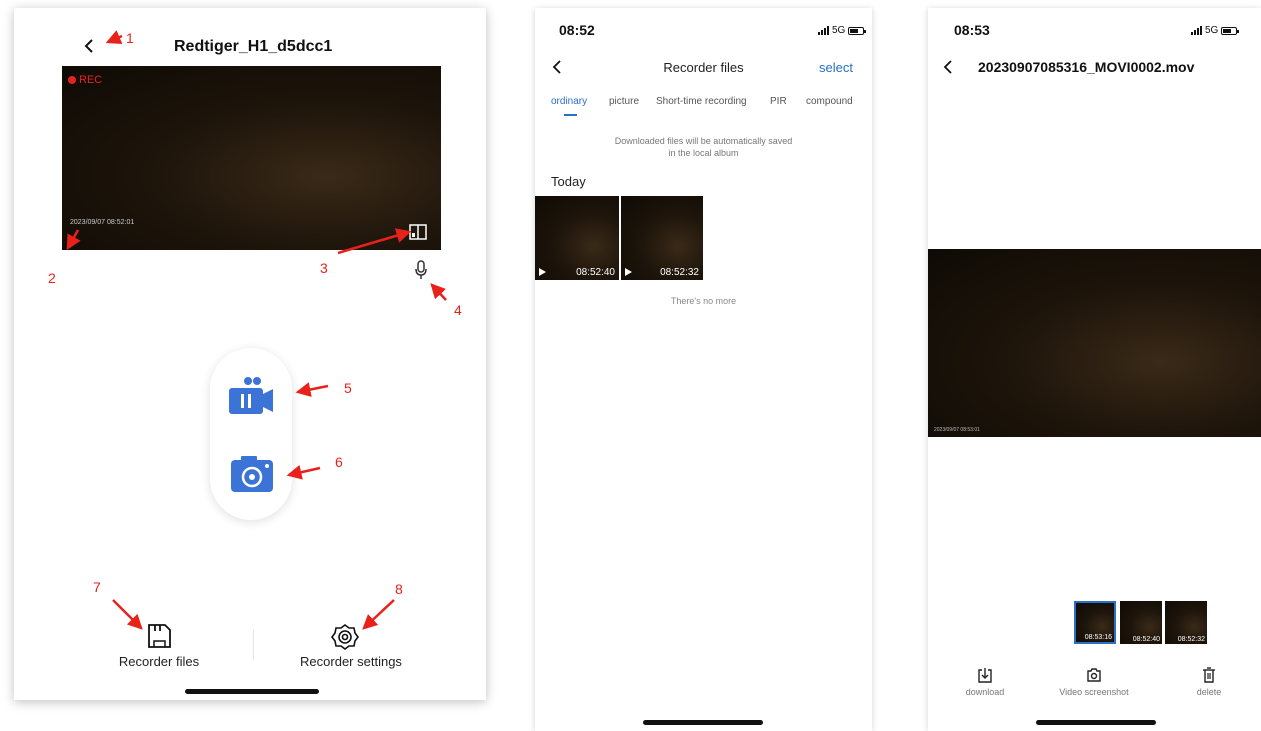 The image size is (1261, 731). What do you see at coordinates (52, 278) in the screenshot?
I see `annotation-2: 2` at bounding box center [52, 278].